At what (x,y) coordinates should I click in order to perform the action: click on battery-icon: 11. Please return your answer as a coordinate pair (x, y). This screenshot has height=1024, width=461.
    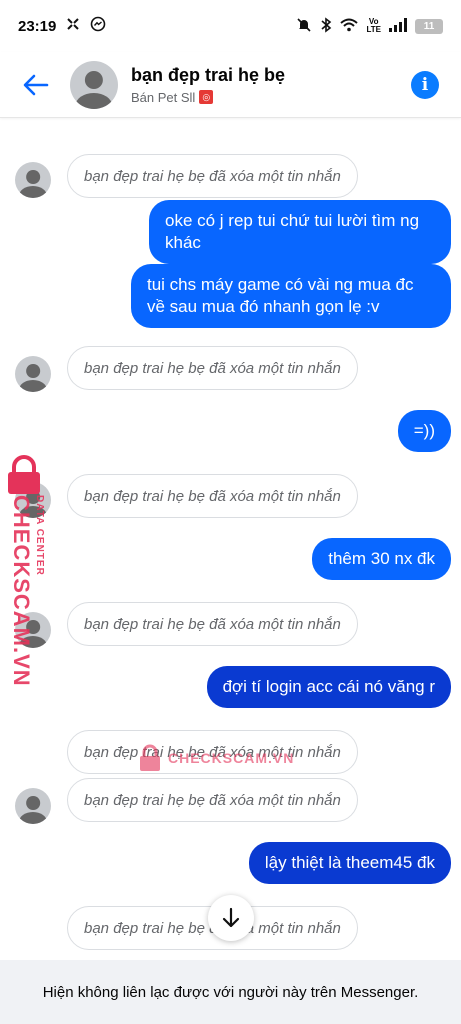
    Looking at the image, I should click on (429, 26).